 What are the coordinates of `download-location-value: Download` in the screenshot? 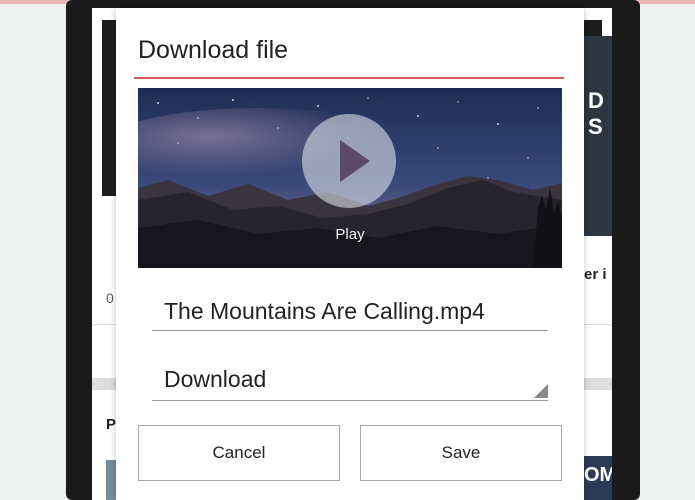 It's located at (215, 379).